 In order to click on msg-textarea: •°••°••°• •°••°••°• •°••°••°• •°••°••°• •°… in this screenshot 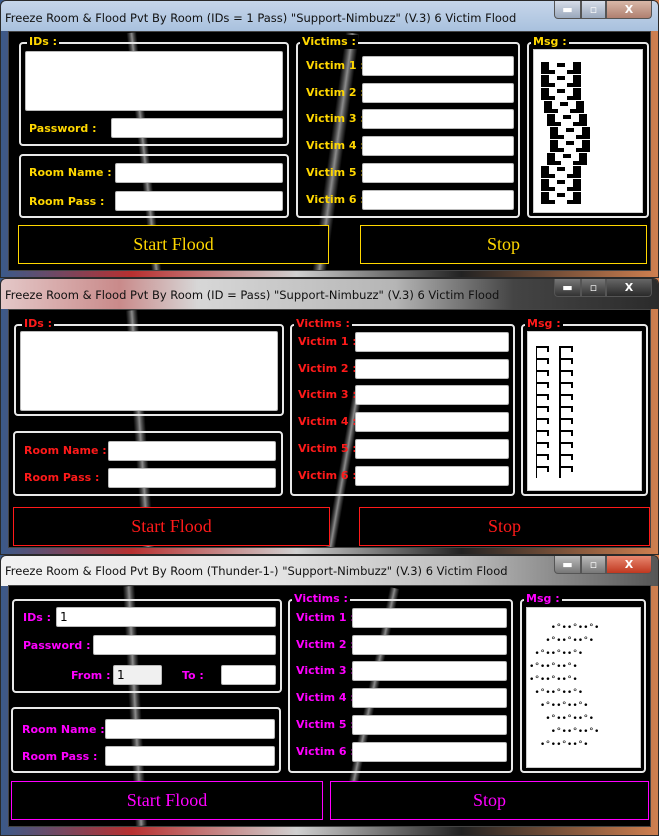, I will do `click(583, 687)`.